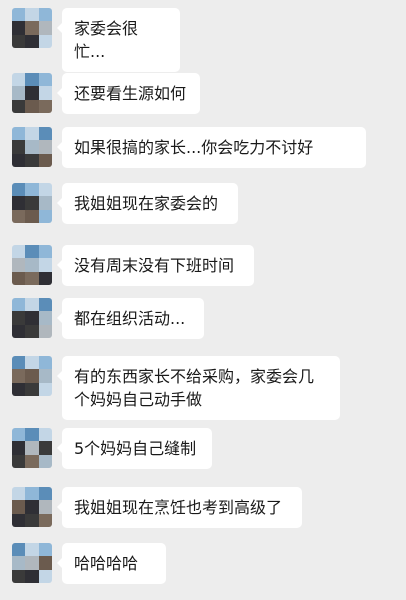  I want to click on message-bubble: 没有周末没有下班时间, so click(155, 265).